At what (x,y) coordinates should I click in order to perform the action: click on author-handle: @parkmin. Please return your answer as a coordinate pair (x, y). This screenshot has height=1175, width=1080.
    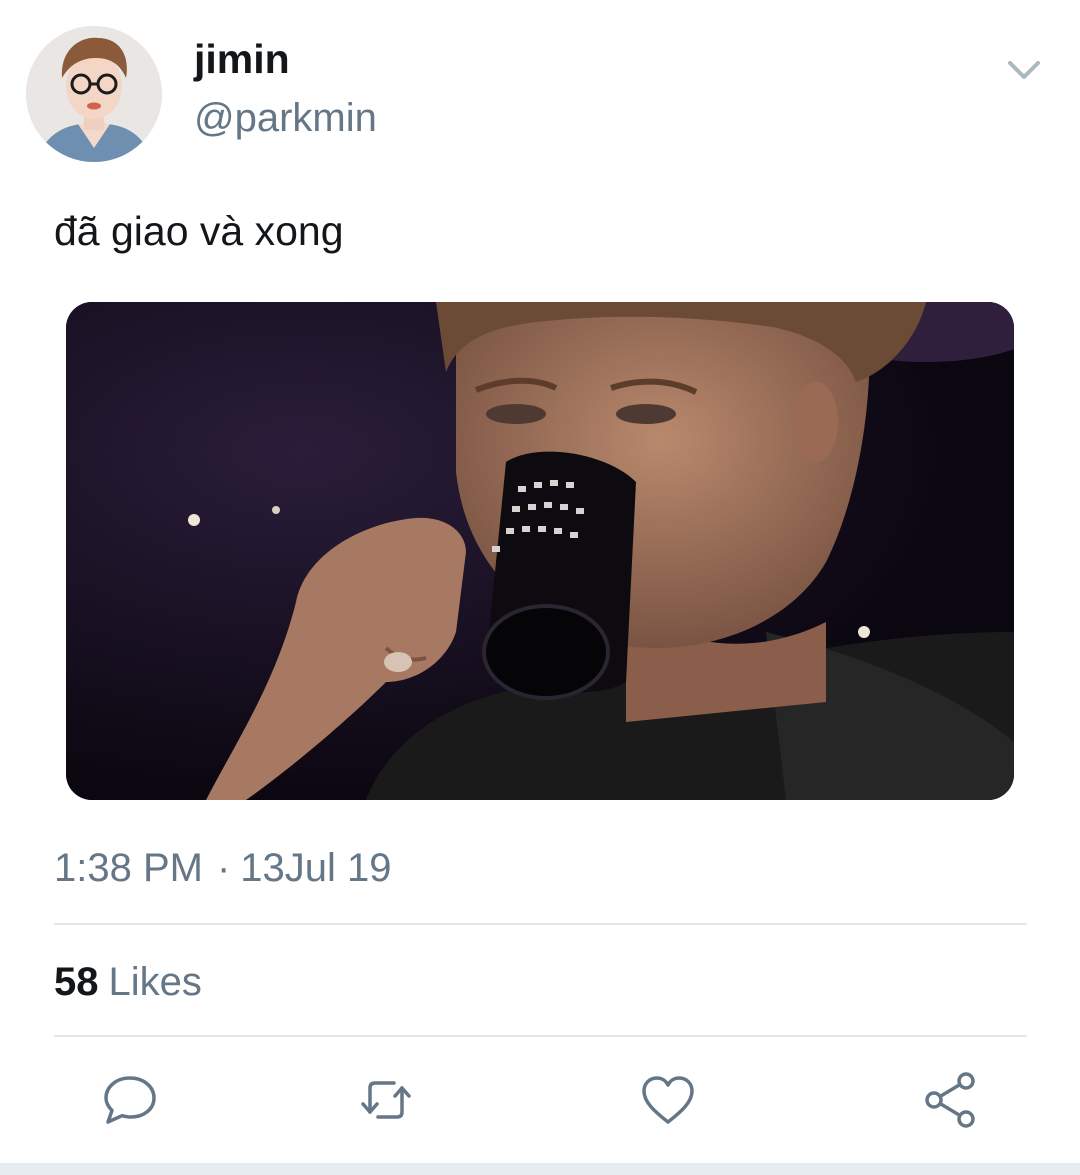
    Looking at the image, I should click on (285, 118).